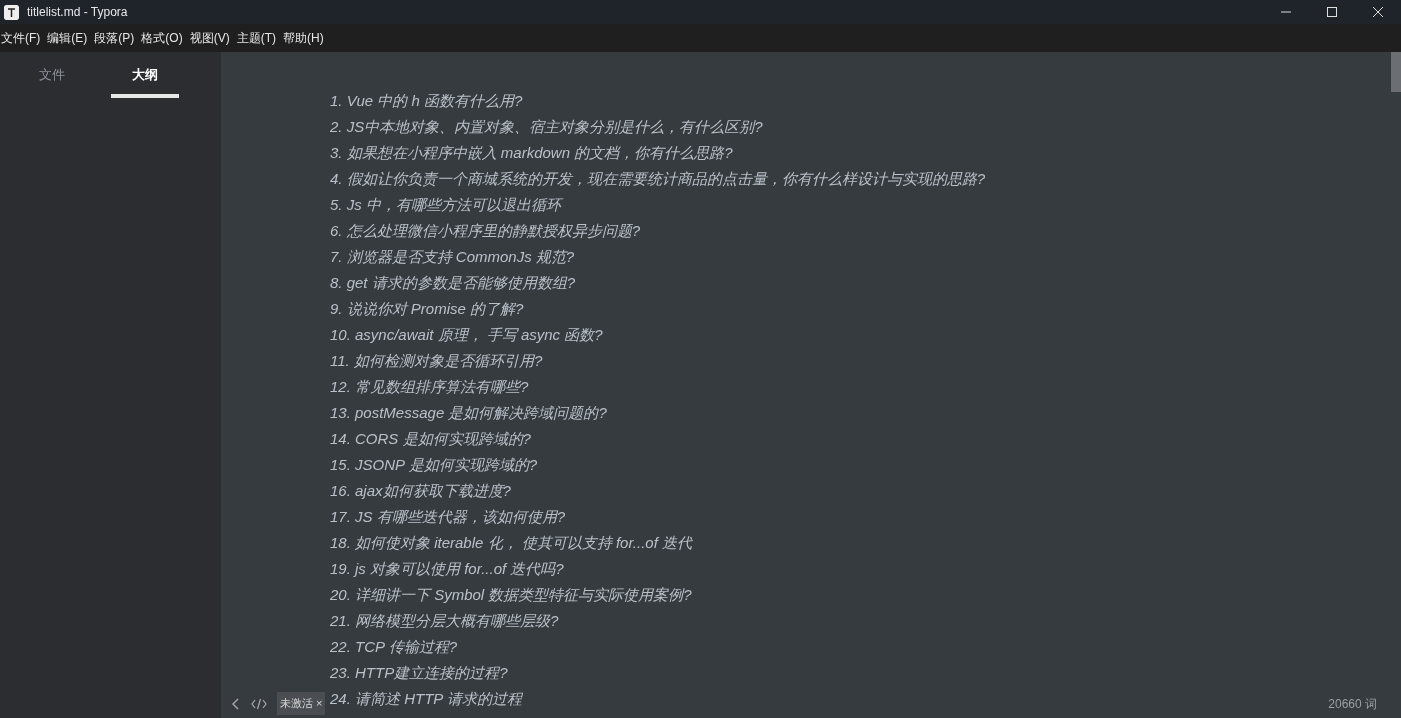  What do you see at coordinates (117, 38) in the screenshot?
I see `menu-item: 段落(P)` at bounding box center [117, 38].